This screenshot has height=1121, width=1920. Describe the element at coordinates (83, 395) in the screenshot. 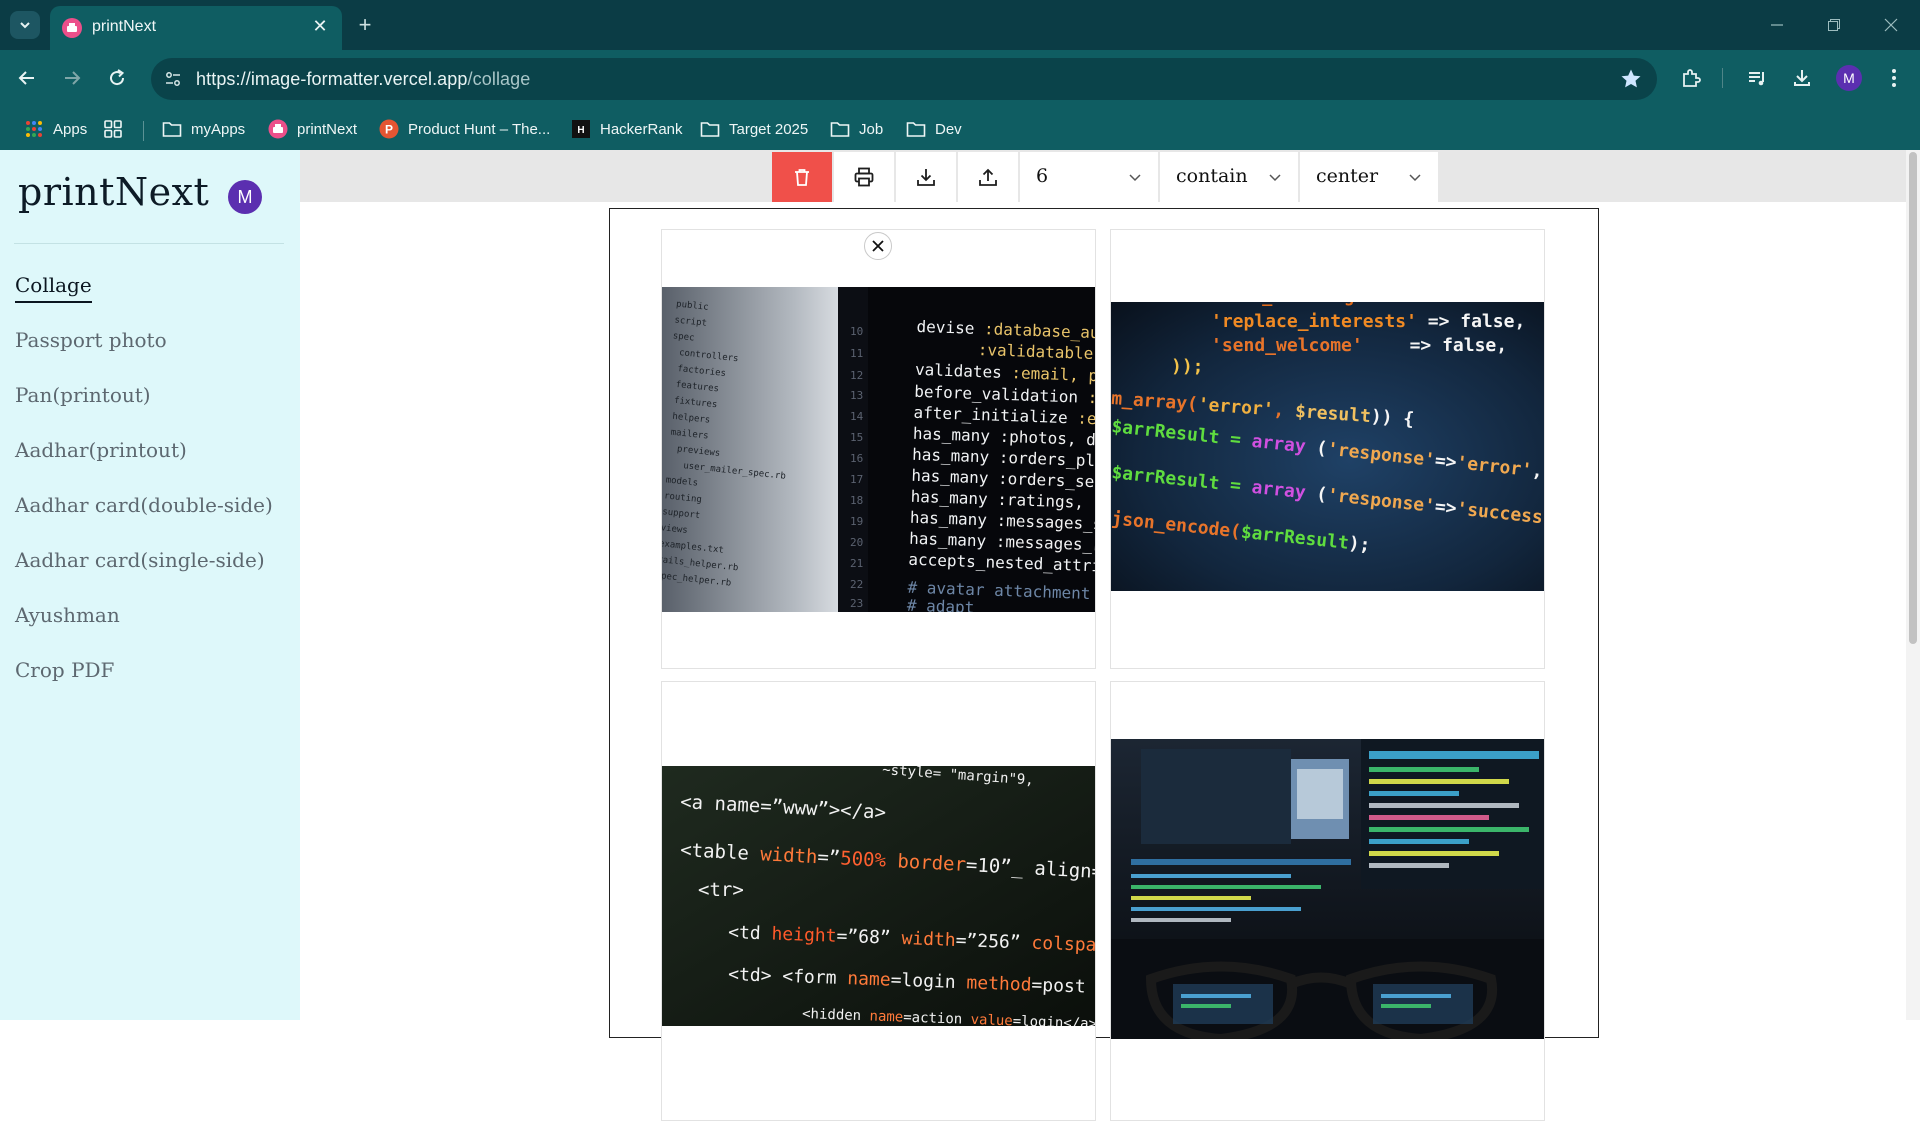

I see `sidebar-item-pan-printout: Pan(printout)` at that location.